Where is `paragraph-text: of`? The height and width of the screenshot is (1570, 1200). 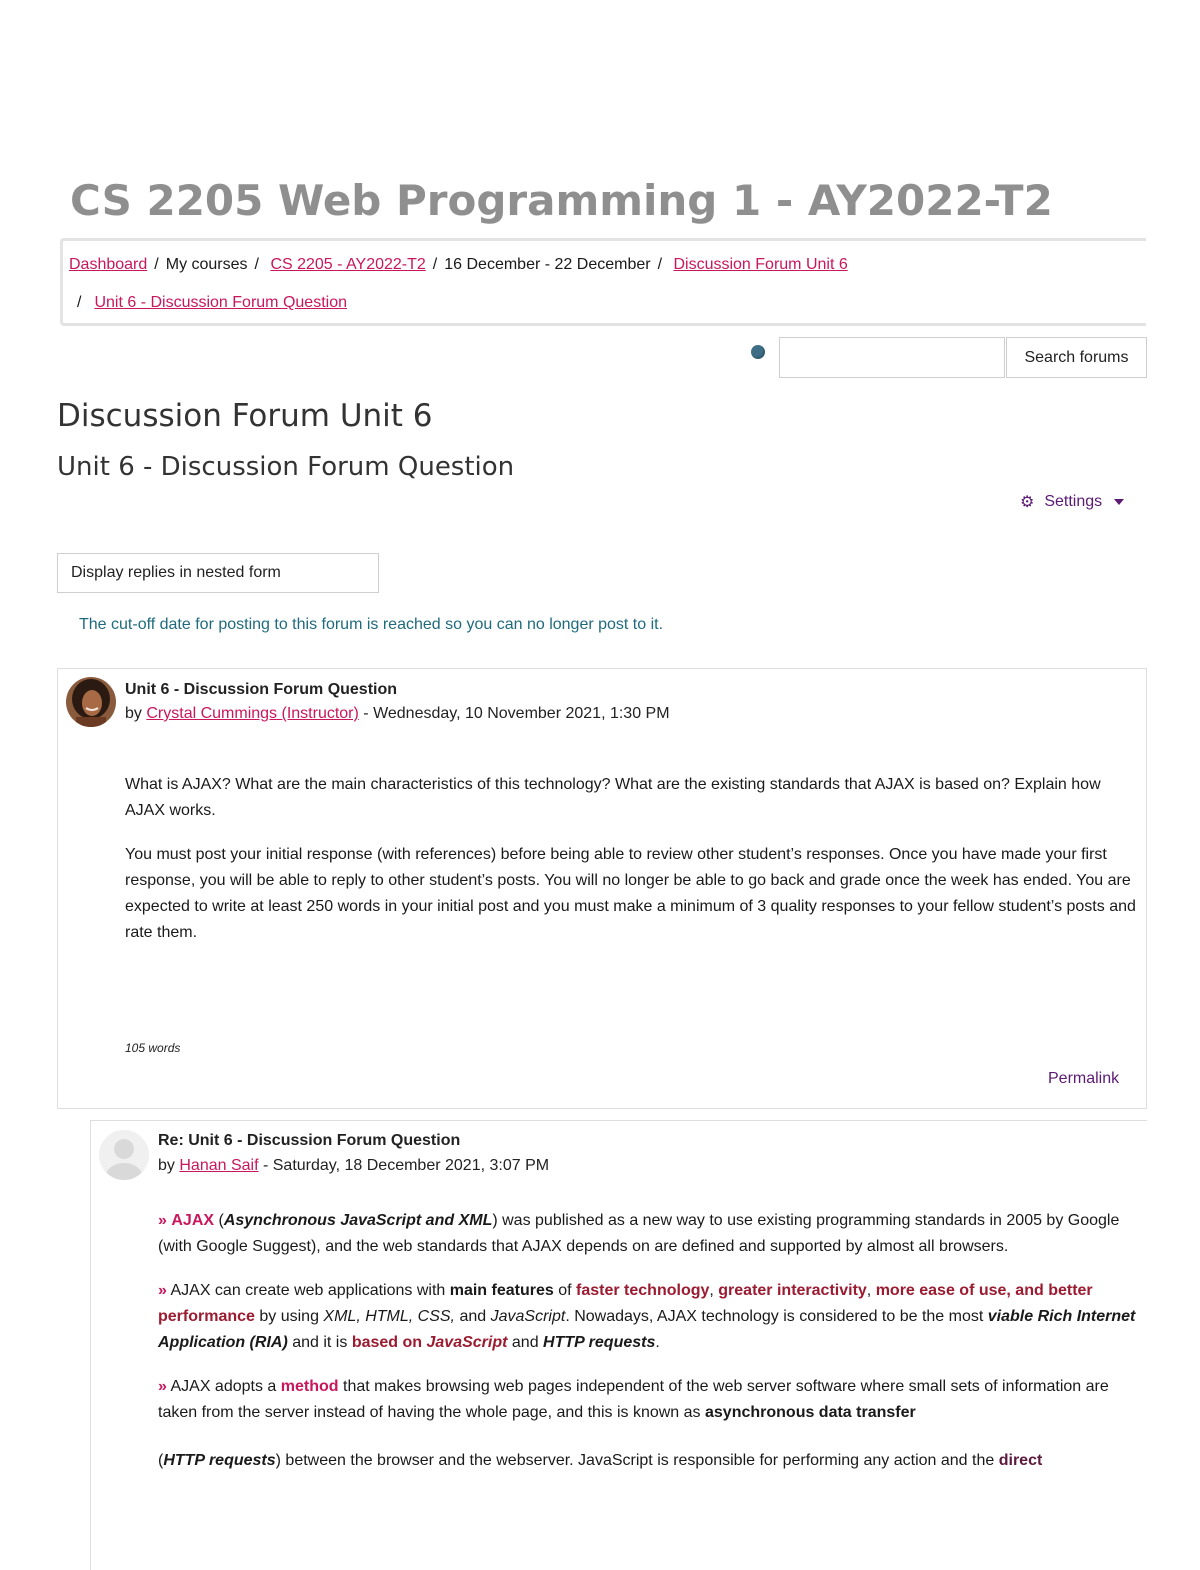
paragraph-text: of is located at coordinates (565, 1290).